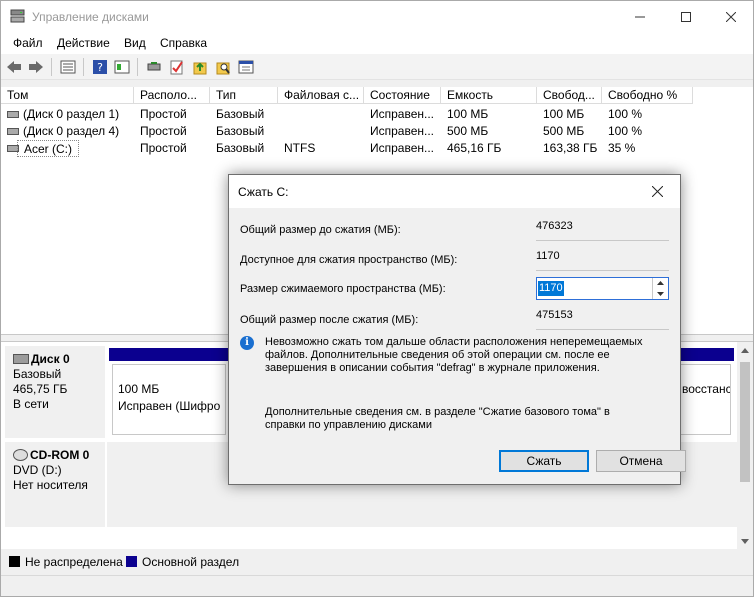 The height and width of the screenshot is (597, 754). What do you see at coordinates (343, 289) in the screenshot?
I see `shrink-amount-label: Размер сжимаемого пространства (МБ):` at bounding box center [343, 289].